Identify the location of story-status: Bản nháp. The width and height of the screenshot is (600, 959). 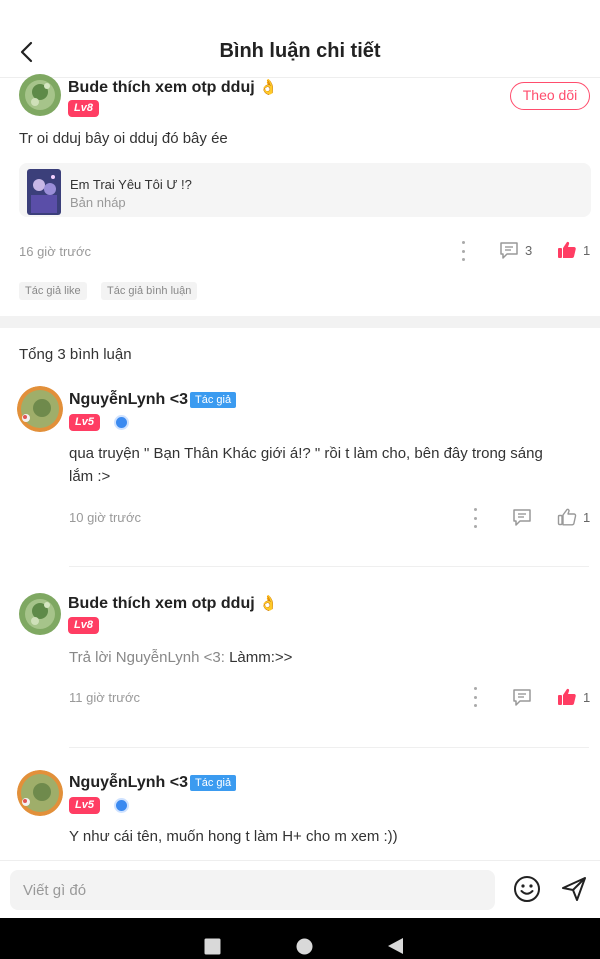
(98, 202).